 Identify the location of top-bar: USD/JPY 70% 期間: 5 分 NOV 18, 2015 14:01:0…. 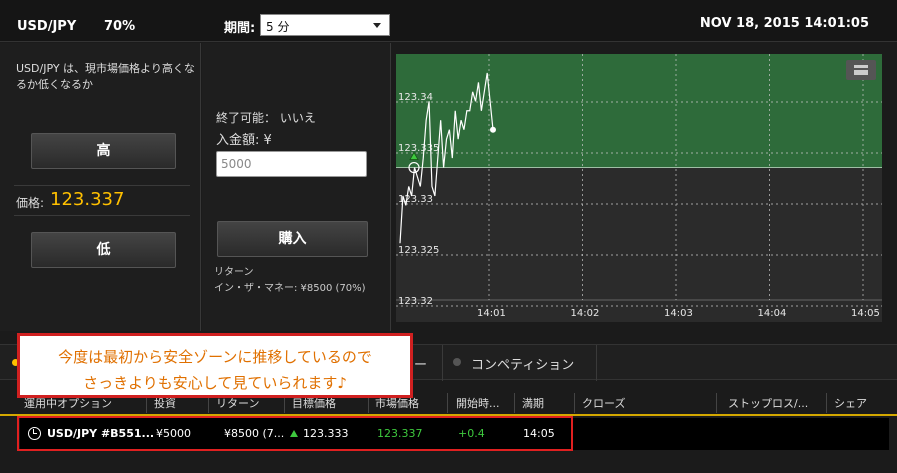
(448, 21).